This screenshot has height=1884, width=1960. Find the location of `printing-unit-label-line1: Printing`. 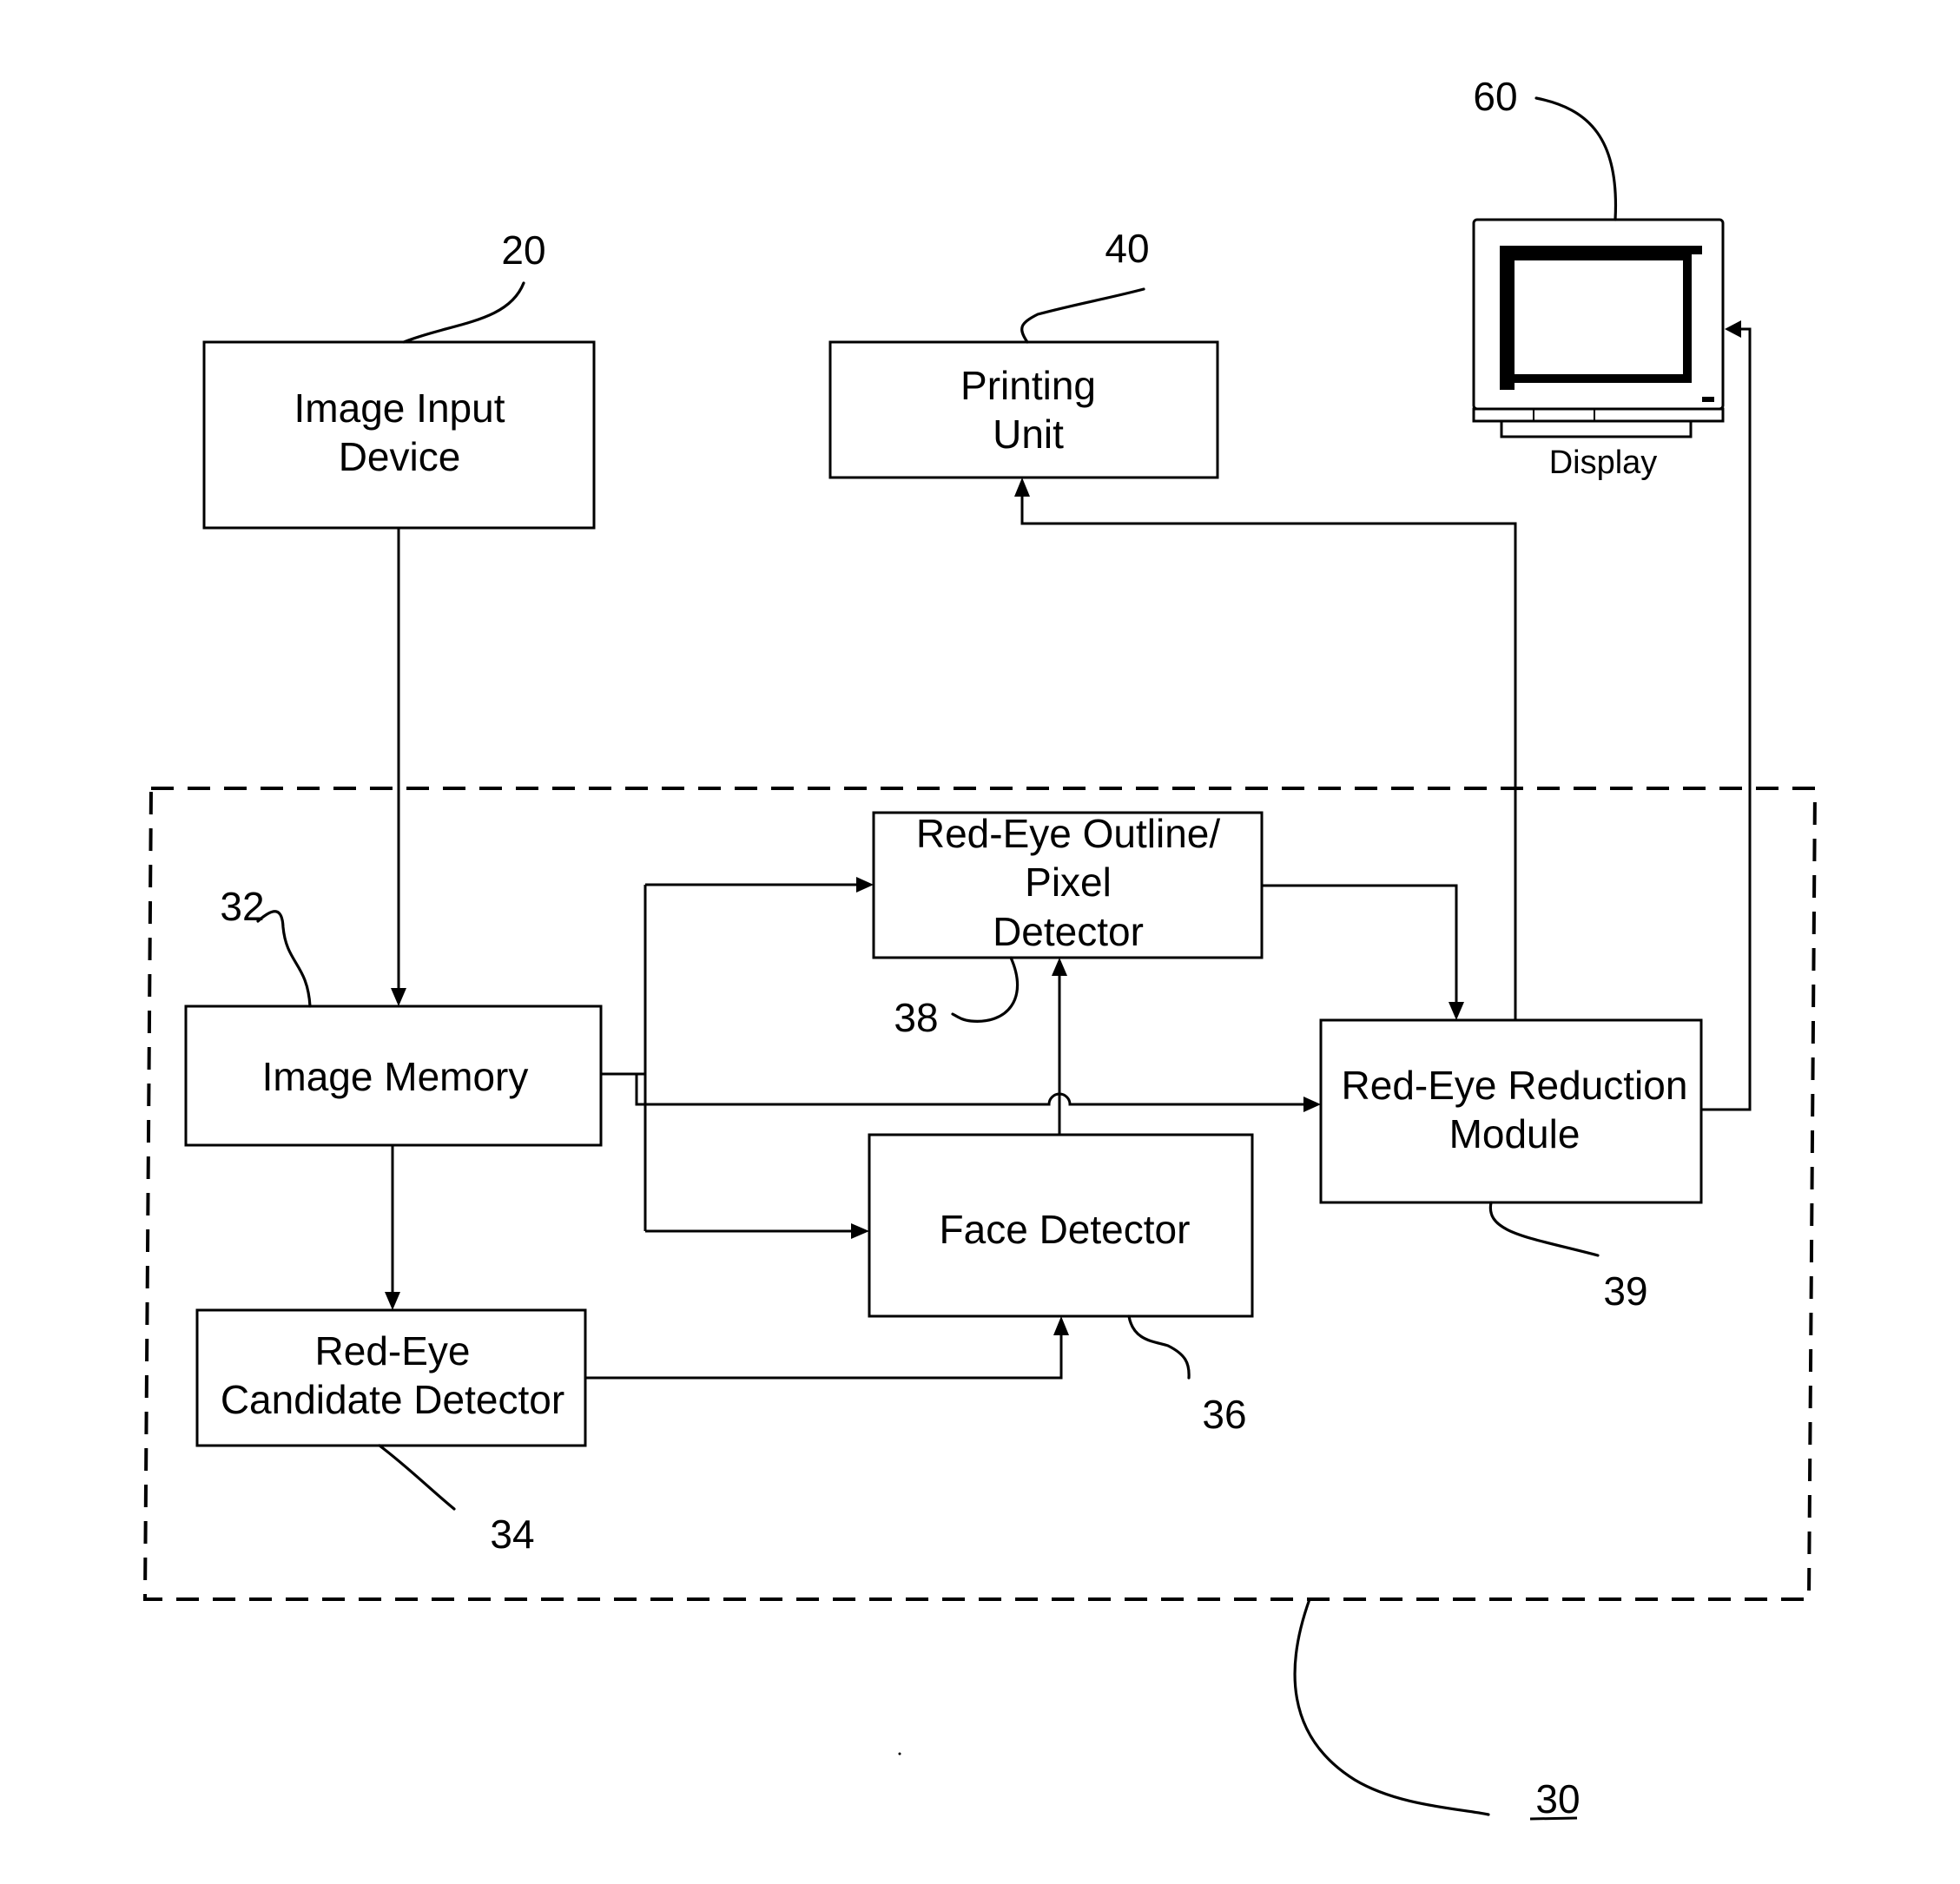

printing-unit-label-line1: Printing is located at coordinates (1028, 385).